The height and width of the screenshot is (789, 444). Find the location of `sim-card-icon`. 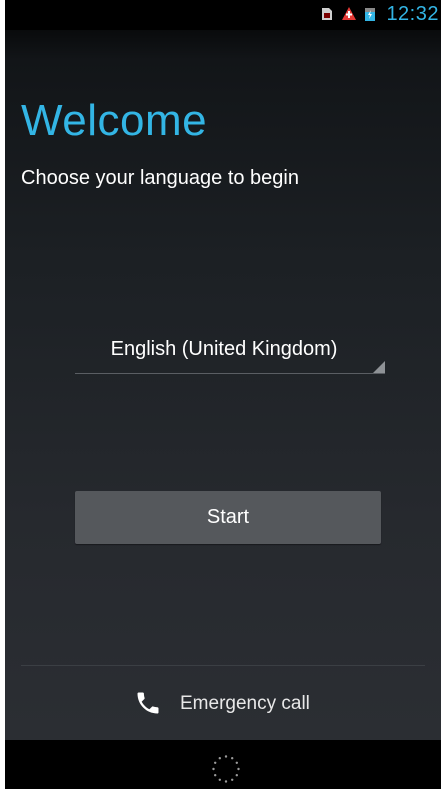

sim-card-icon is located at coordinates (327, 14).